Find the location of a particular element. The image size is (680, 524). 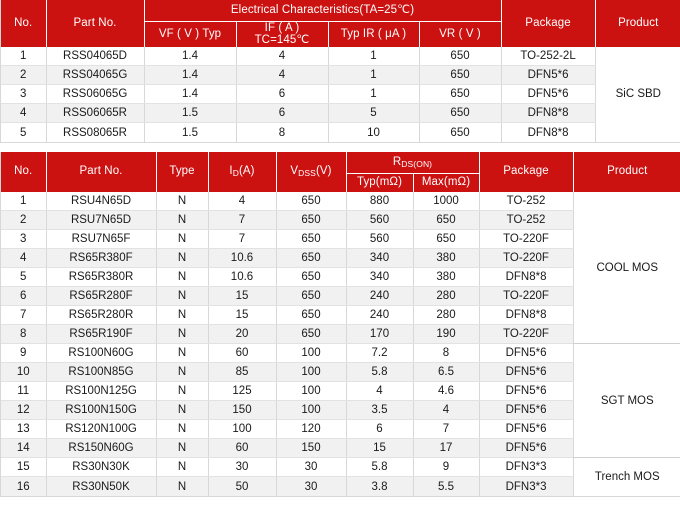

col-header-package: Package is located at coordinates (548, 23).